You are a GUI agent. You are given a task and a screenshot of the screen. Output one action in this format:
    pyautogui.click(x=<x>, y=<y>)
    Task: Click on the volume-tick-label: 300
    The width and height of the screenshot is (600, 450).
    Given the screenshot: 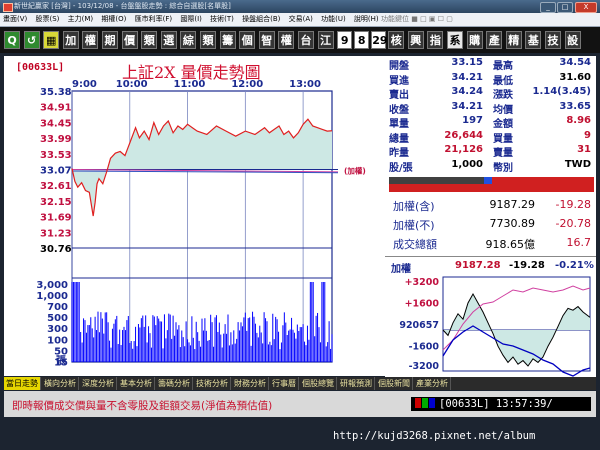 What is the action you would take?
    pyautogui.click(x=57, y=329)
    